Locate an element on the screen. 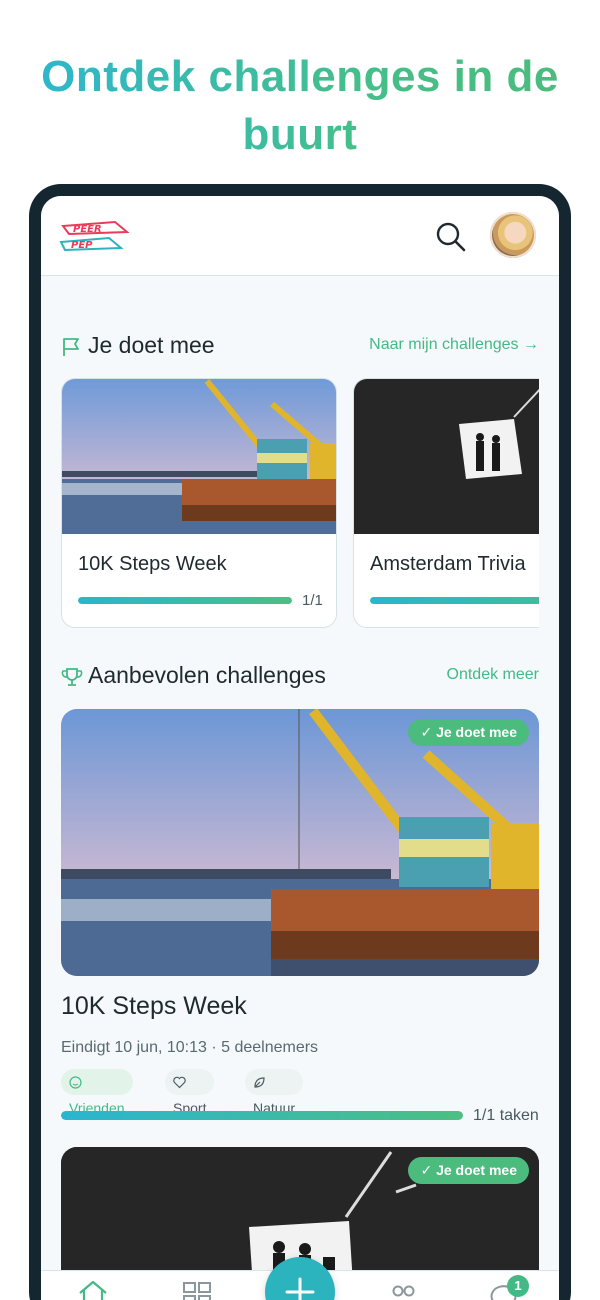 Image resolution: width=600 pixels, height=1300 pixels. trophy-icon is located at coordinates (72, 677).